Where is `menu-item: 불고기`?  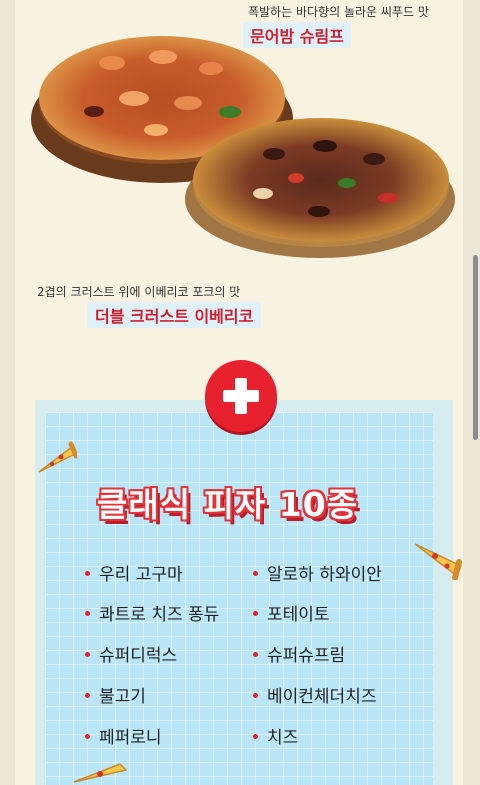 menu-item: 불고기 is located at coordinates (115, 694).